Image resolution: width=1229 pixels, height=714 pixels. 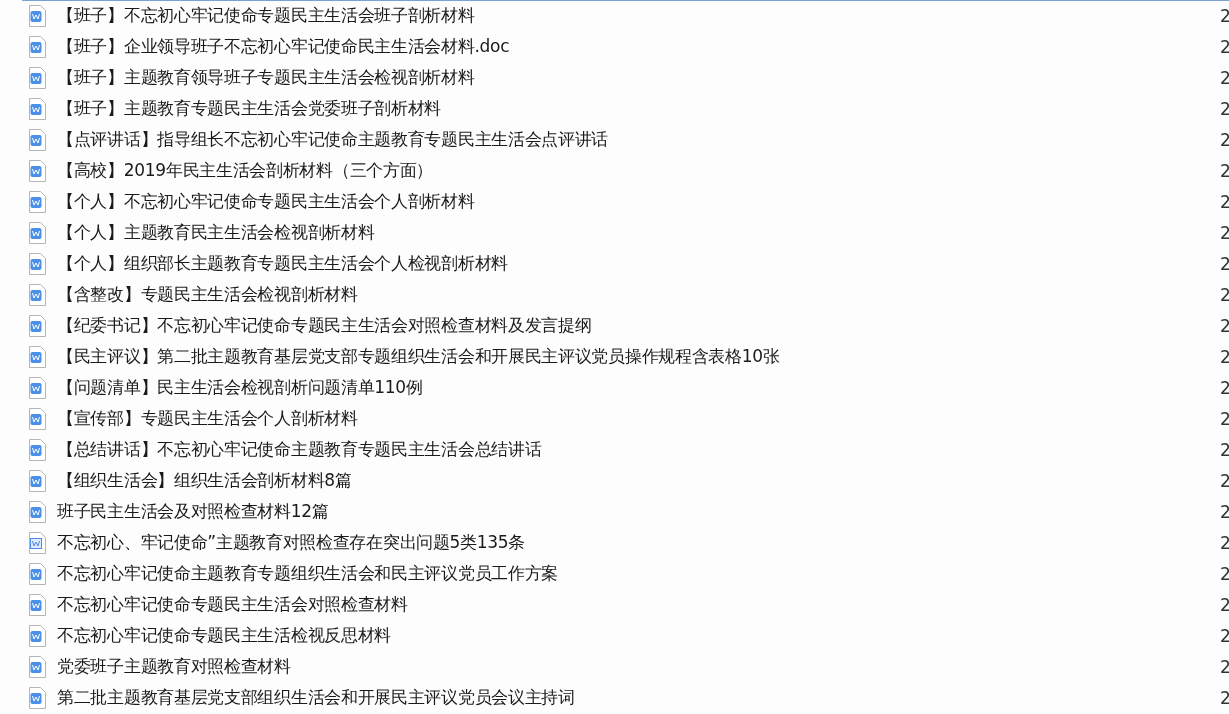 I want to click on file-name: 【组织生活会】组织生活会剖析材料8篇, so click(x=204, y=480).